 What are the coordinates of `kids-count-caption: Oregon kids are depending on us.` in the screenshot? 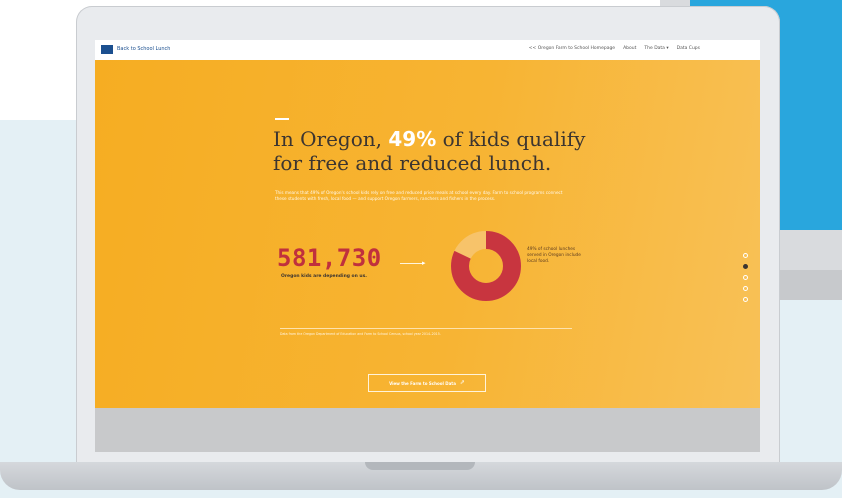 It's located at (324, 276).